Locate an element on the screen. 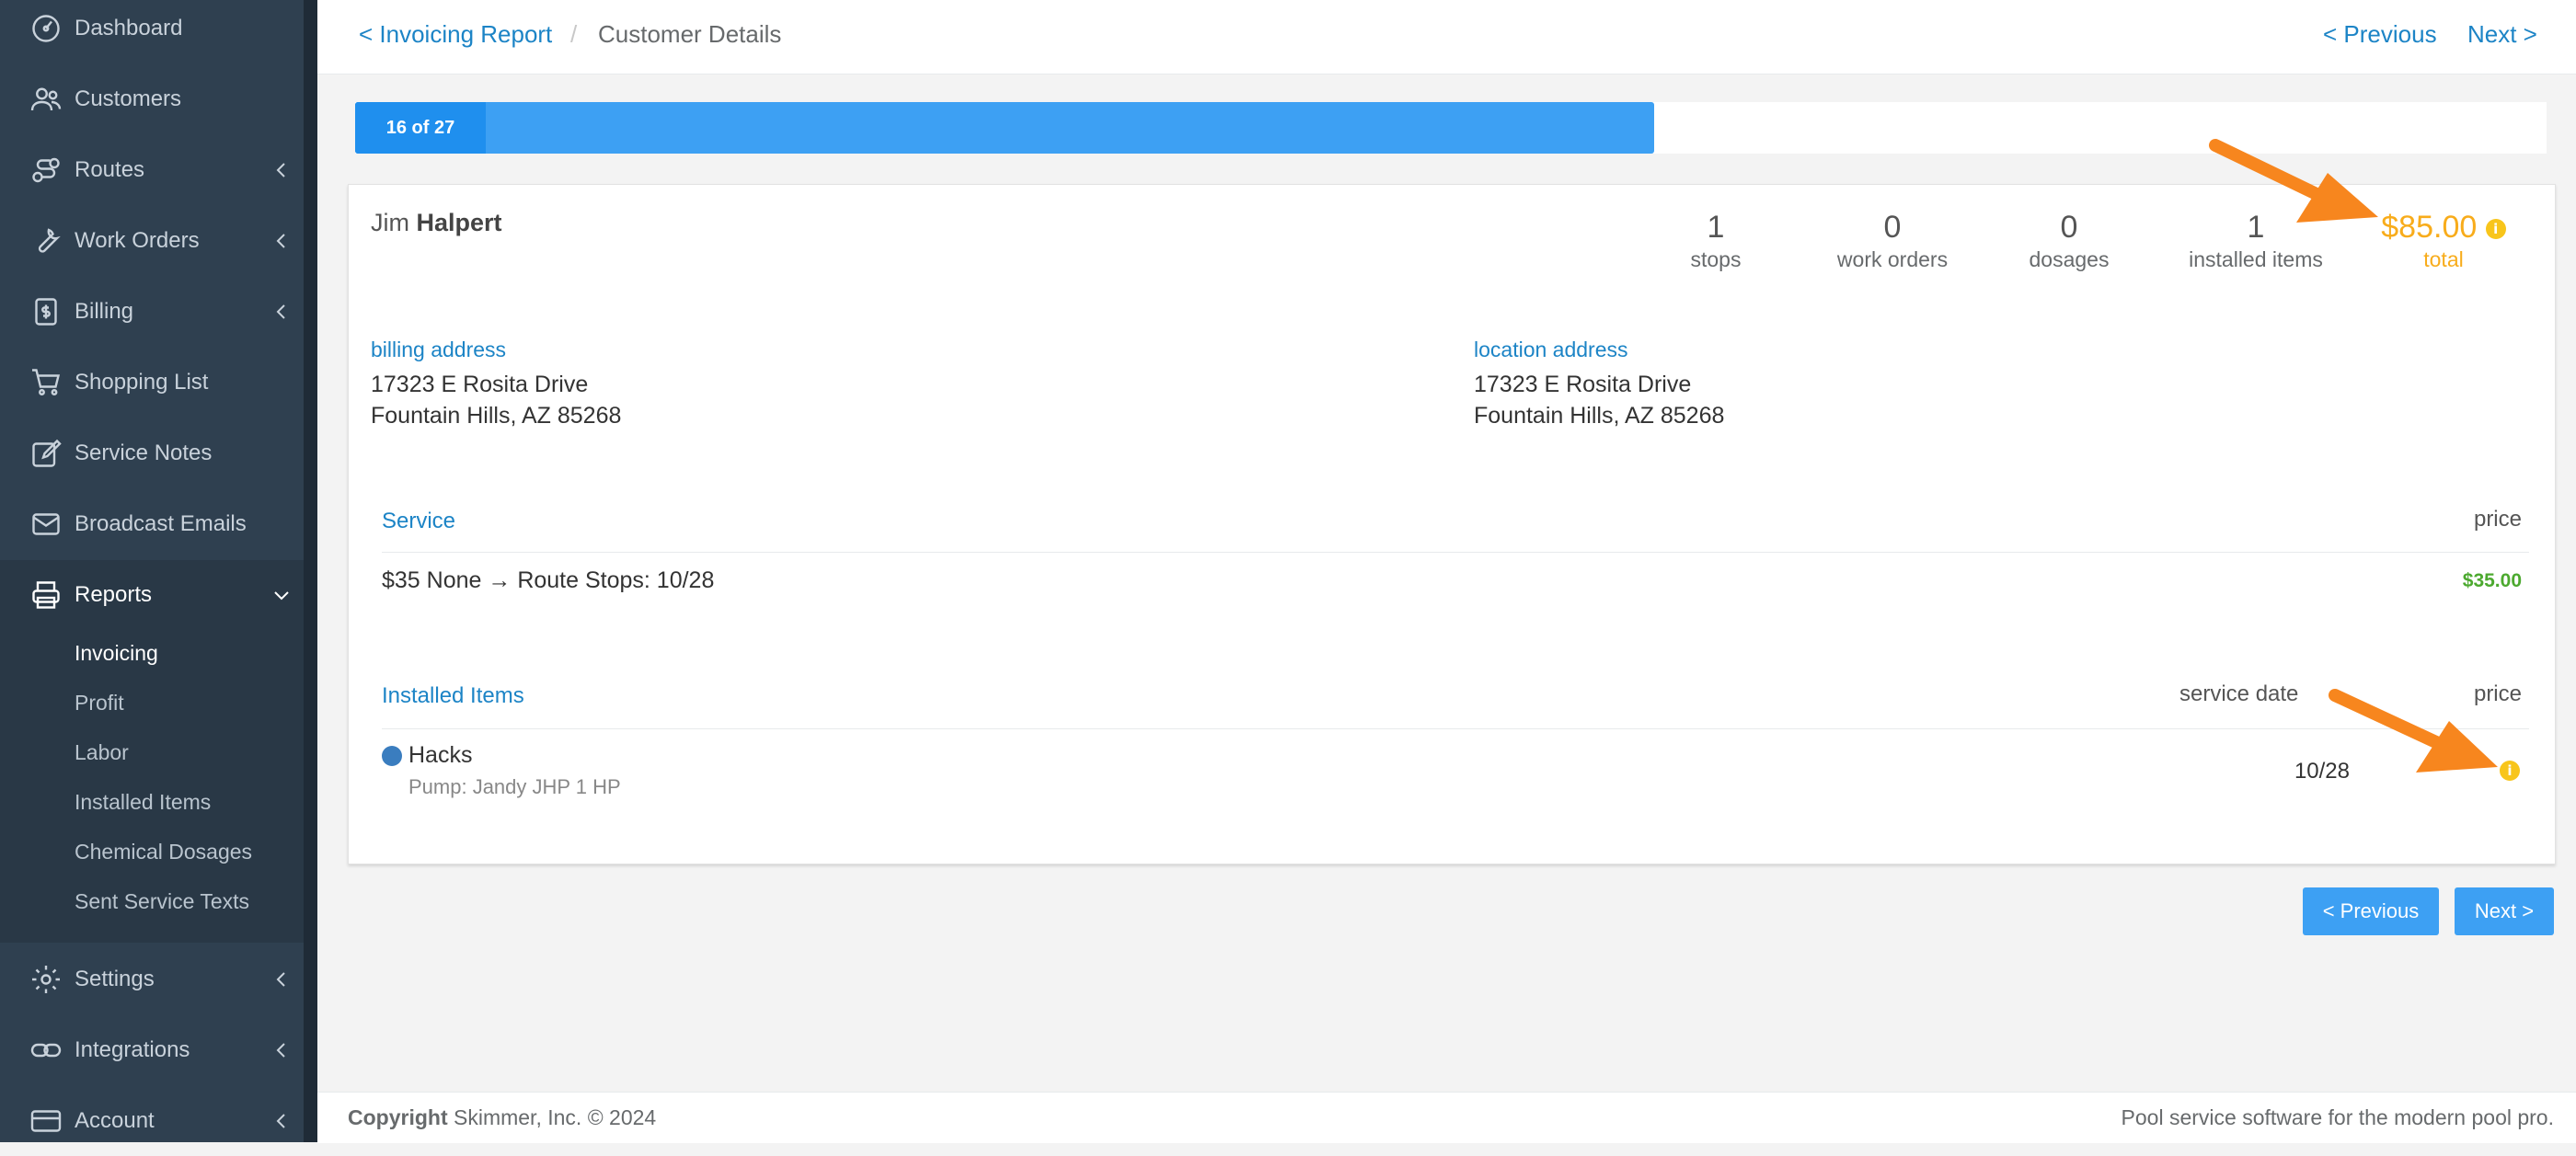 The height and width of the screenshot is (1156, 2576). edit-icon is located at coordinates (46, 453).